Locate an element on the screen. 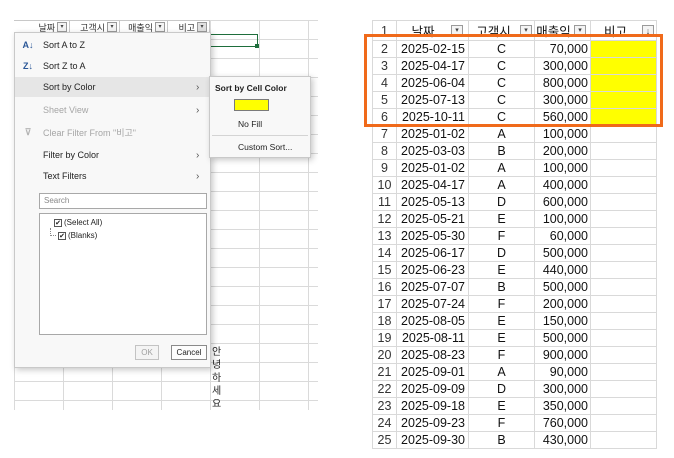 The height and width of the screenshot is (458, 674). date-cell: 2025-06-04 is located at coordinates (432, 83).